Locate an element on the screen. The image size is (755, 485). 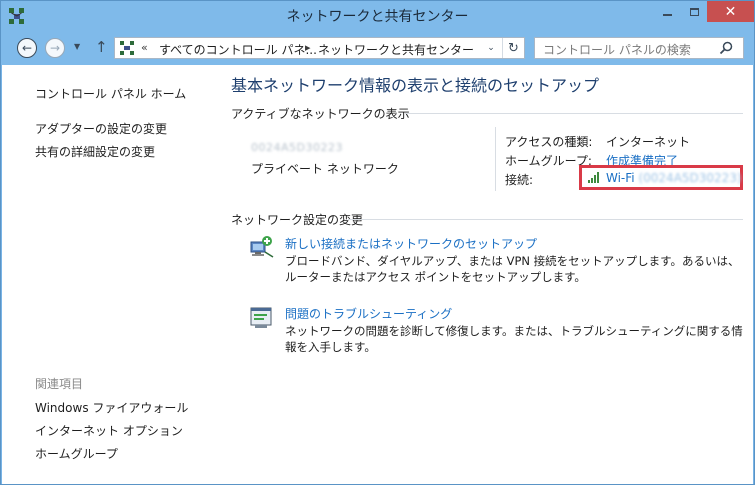
new-connection-link: 新しい接続またはネットワークのセットアップ is located at coordinates (411, 243).